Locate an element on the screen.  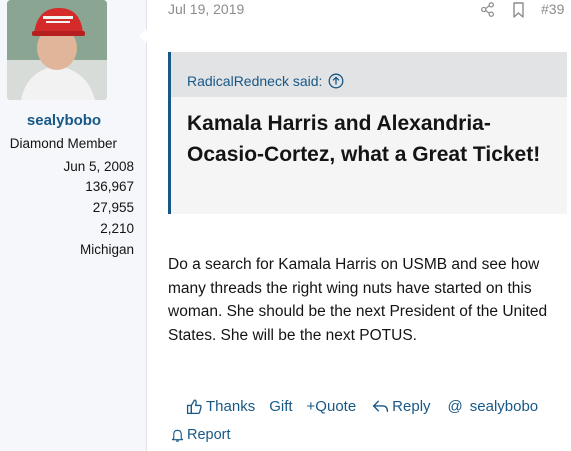
quote-header: RadicalRedneck said: is located at coordinates (369, 74).